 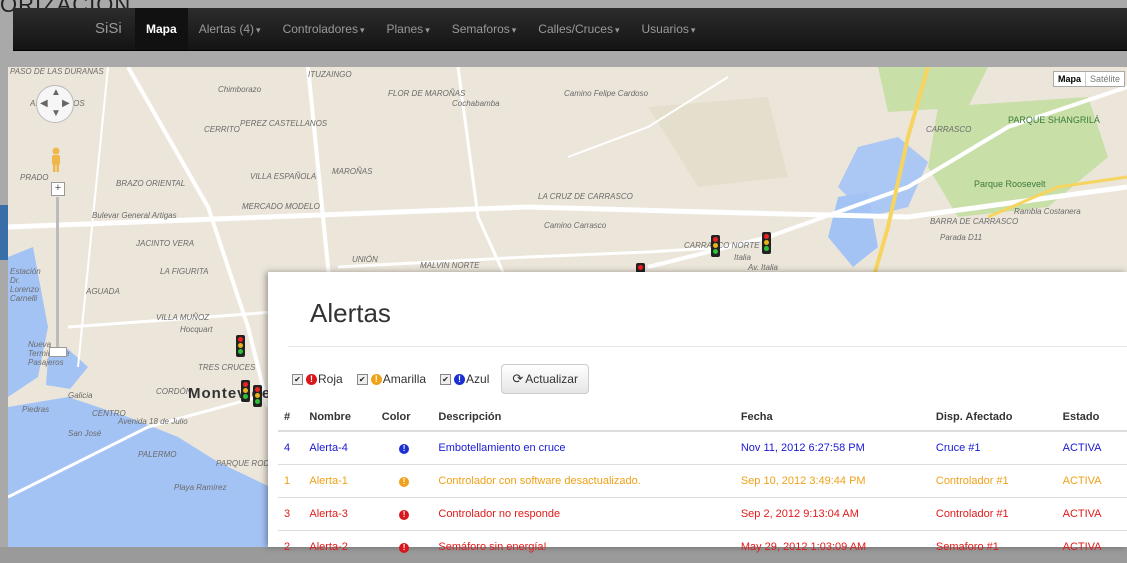 I want to click on map-label: Camino Carrasco, so click(x=575, y=225).